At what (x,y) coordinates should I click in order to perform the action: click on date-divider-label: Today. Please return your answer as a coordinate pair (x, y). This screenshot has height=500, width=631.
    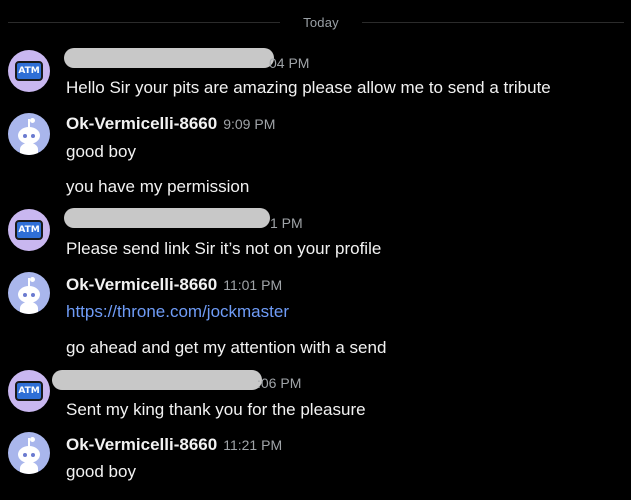
    Looking at the image, I should click on (321, 22).